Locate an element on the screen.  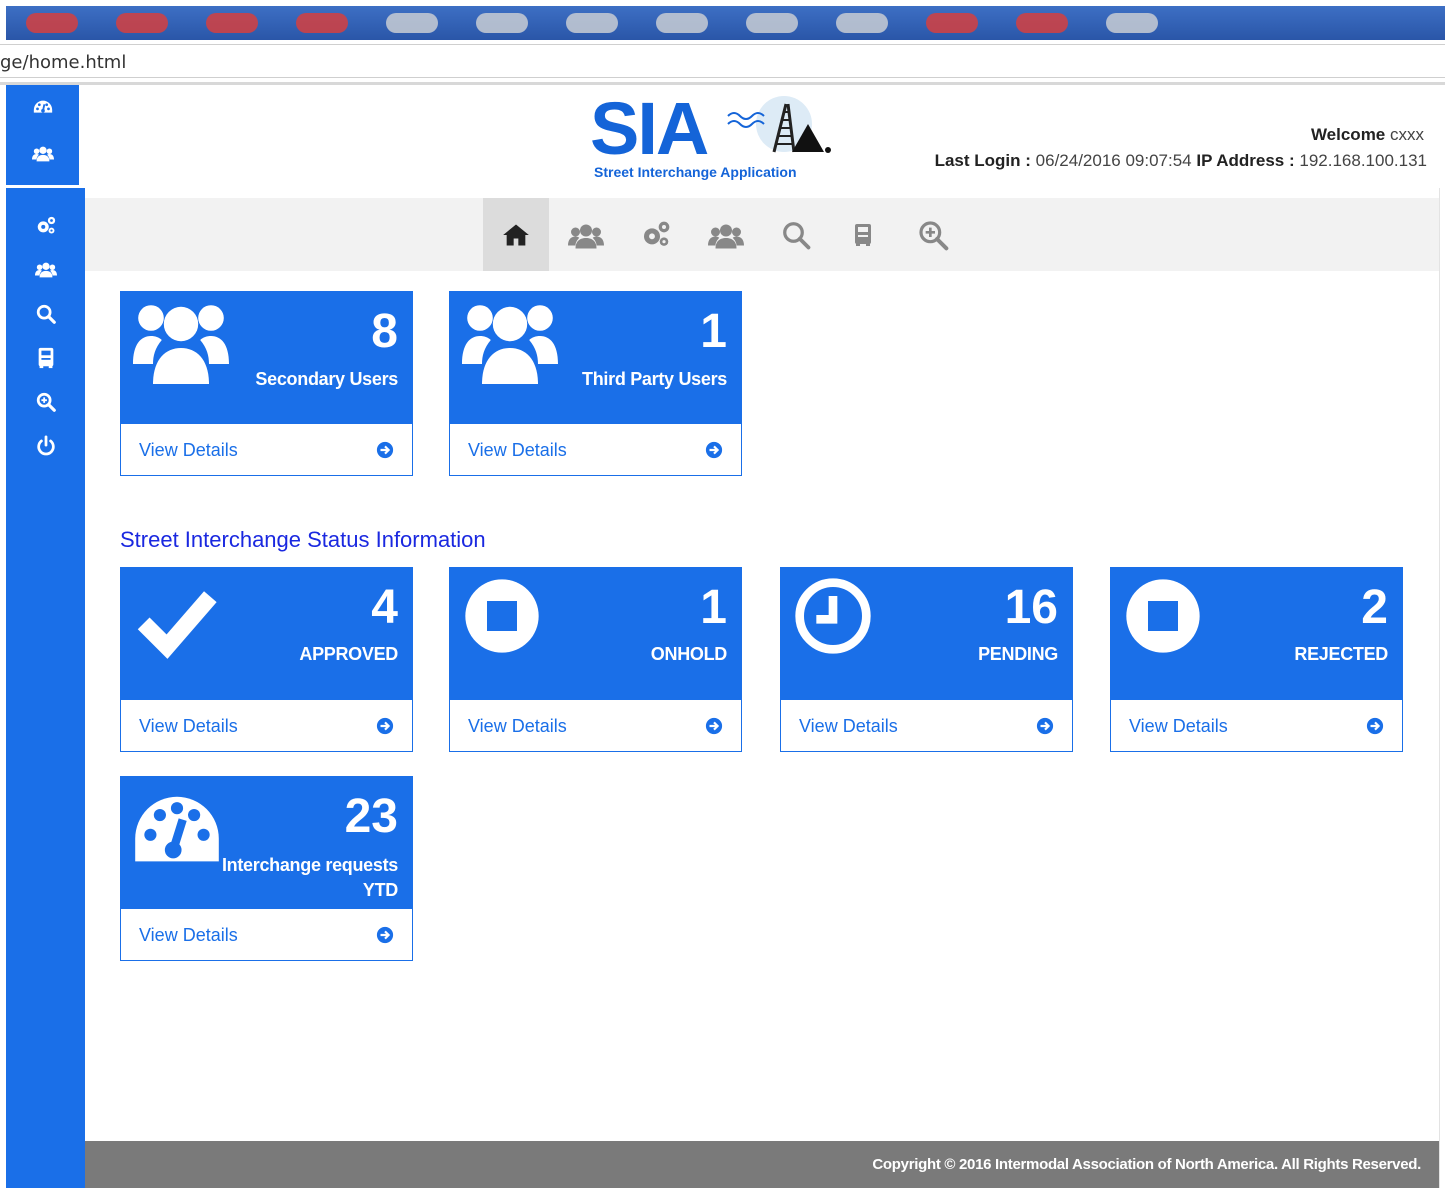
tile-count: 4 is located at coordinates (384, 607).